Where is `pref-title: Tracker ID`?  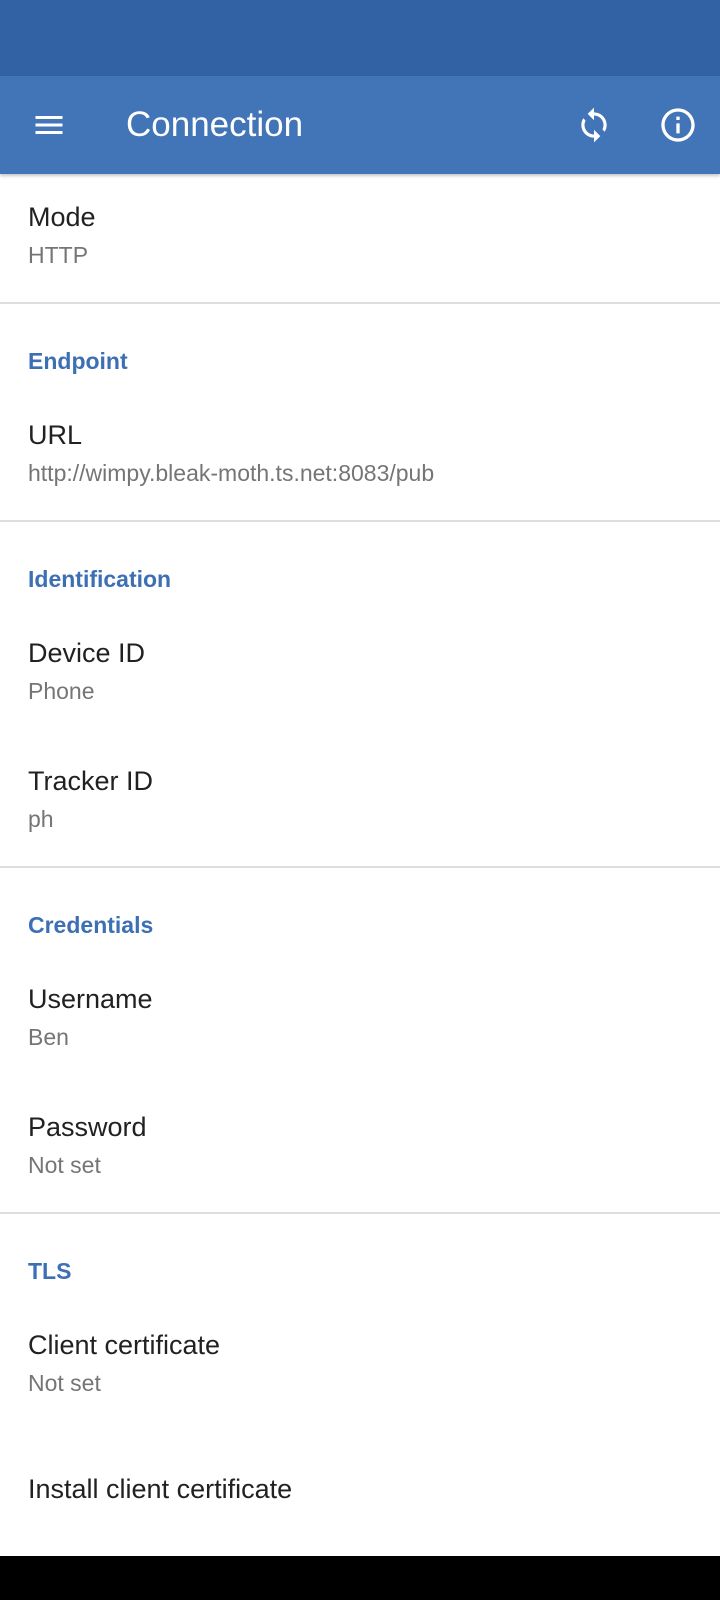 pref-title: Tracker ID is located at coordinates (91, 781).